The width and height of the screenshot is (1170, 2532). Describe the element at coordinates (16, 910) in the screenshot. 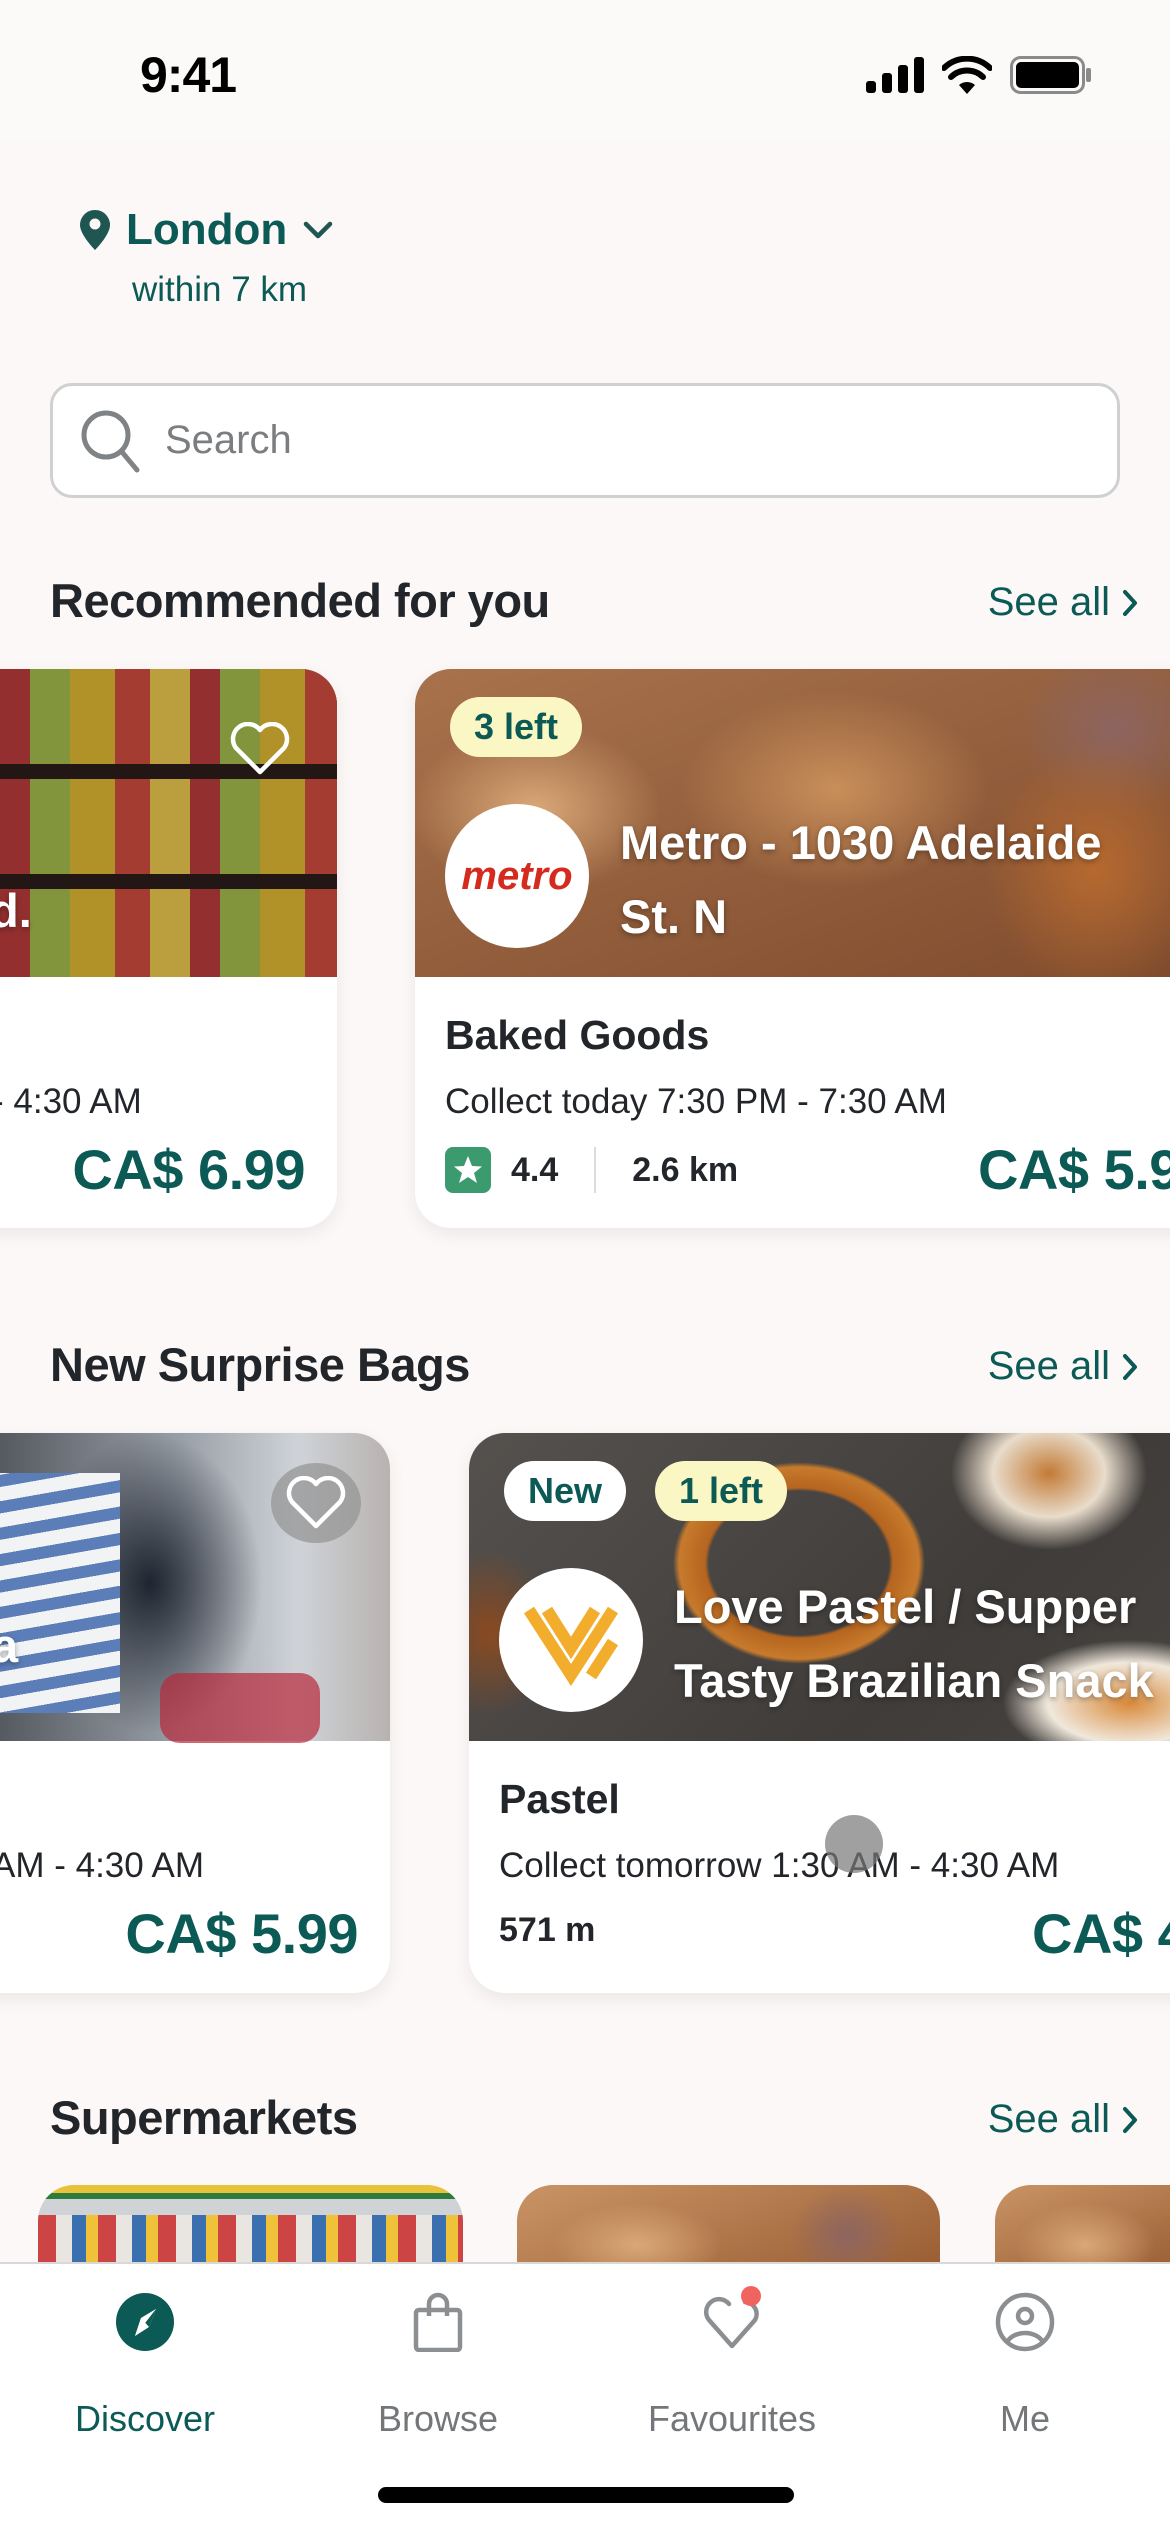

I see `store-name-partial: d.` at that location.